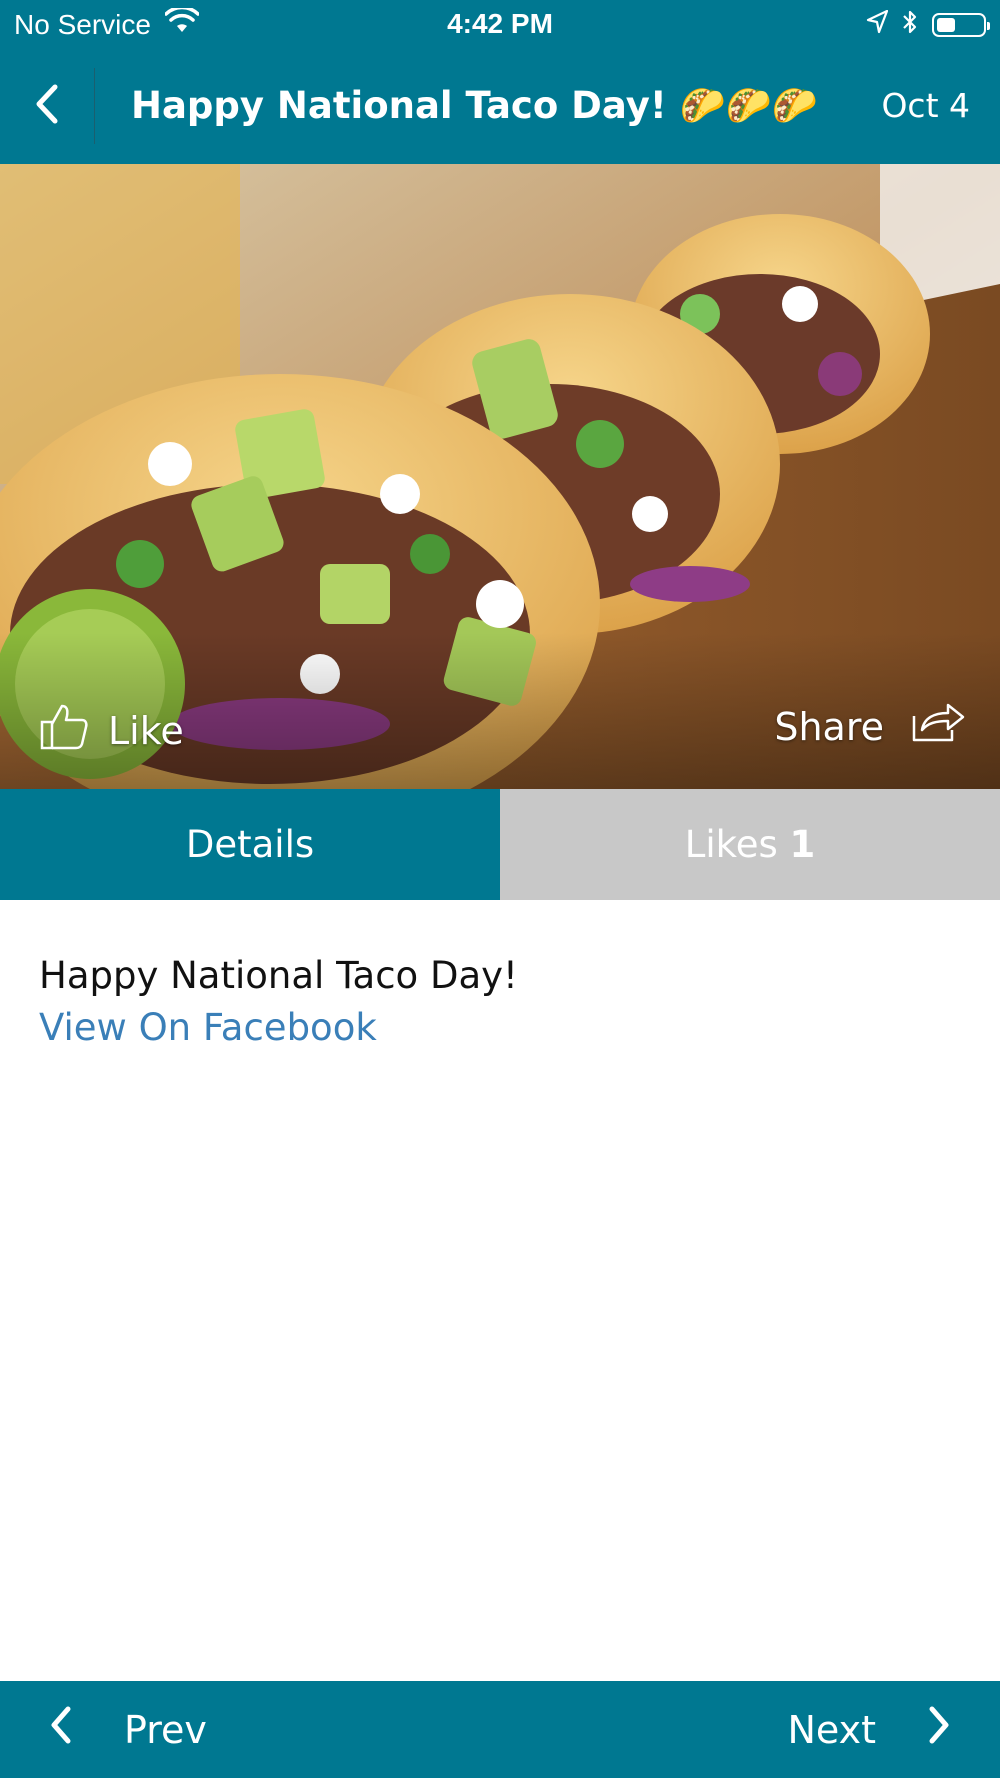 The image size is (1000, 1778). What do you see at coordinates (94, 106) in the screenshot?
I see `nav-divider` at bounding box center [94, 106].